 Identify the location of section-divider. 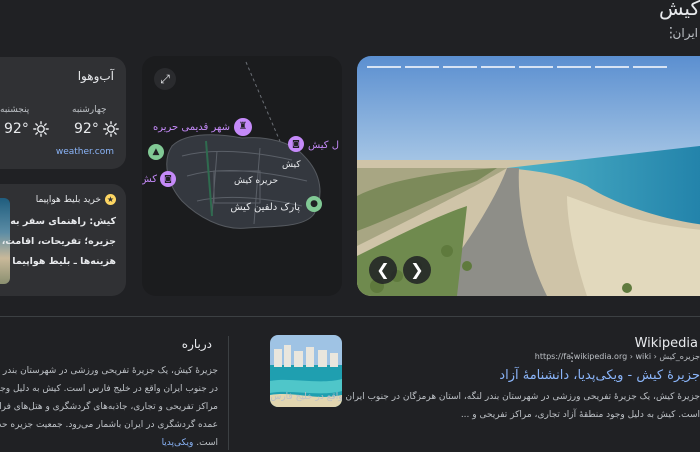
(350, 316).